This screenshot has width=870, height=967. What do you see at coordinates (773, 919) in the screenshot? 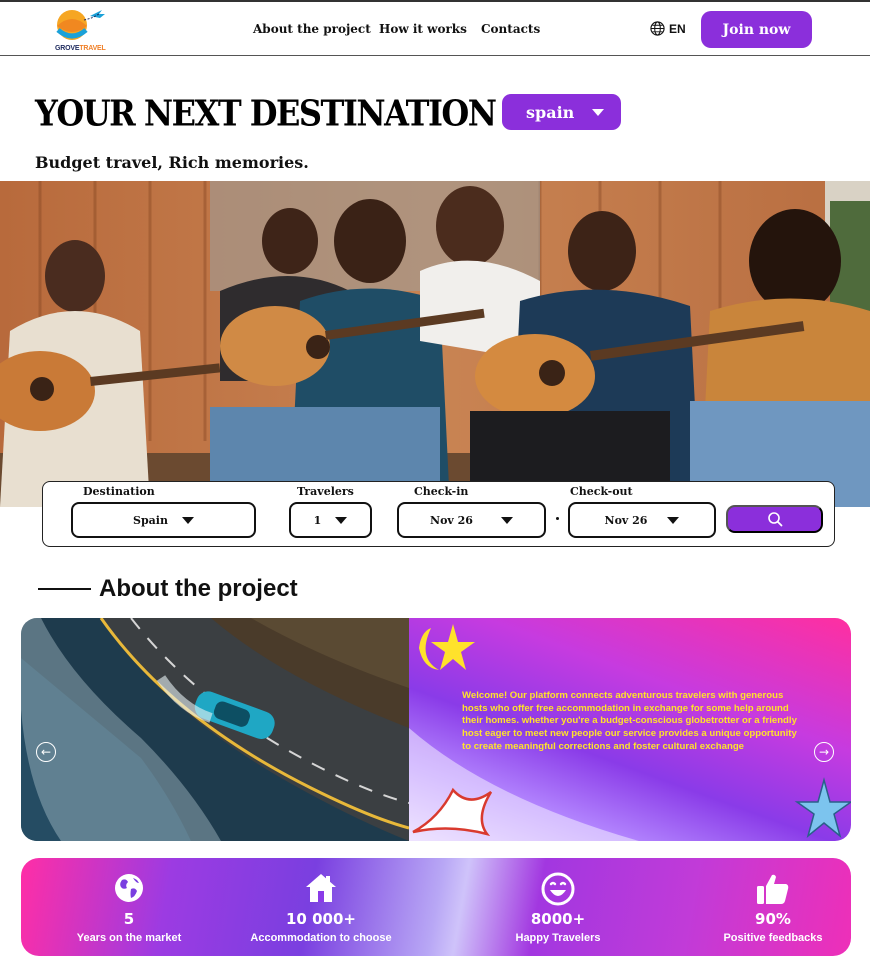
I see `stat-value: 90%` at bounding box center [773, 919].